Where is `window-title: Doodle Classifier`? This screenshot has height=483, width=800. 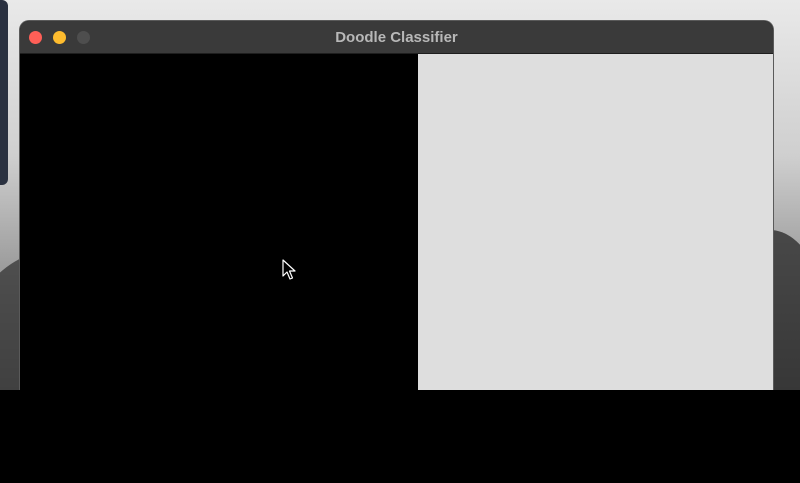
window-title: Doodle Classifier is located at coordinates (396, 37).